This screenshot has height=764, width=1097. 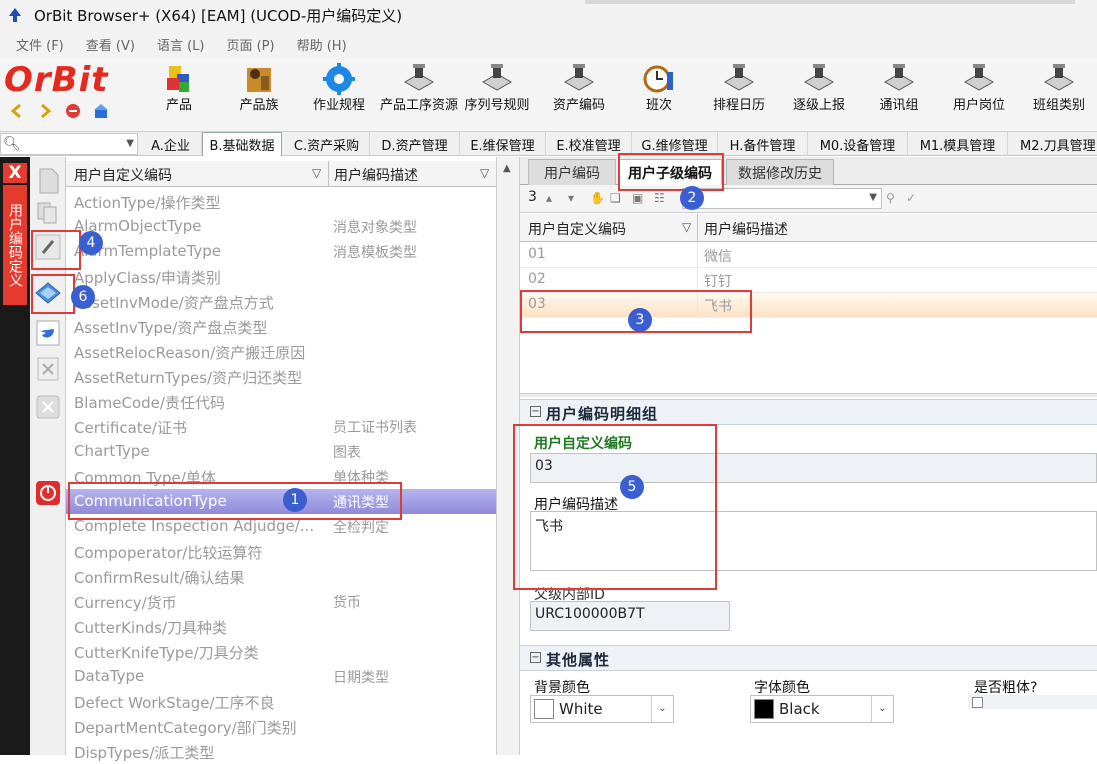 What do you see at coordinates (17, 111) in the screenshot?
I see `back-icon` at bounding box center [17, 111].